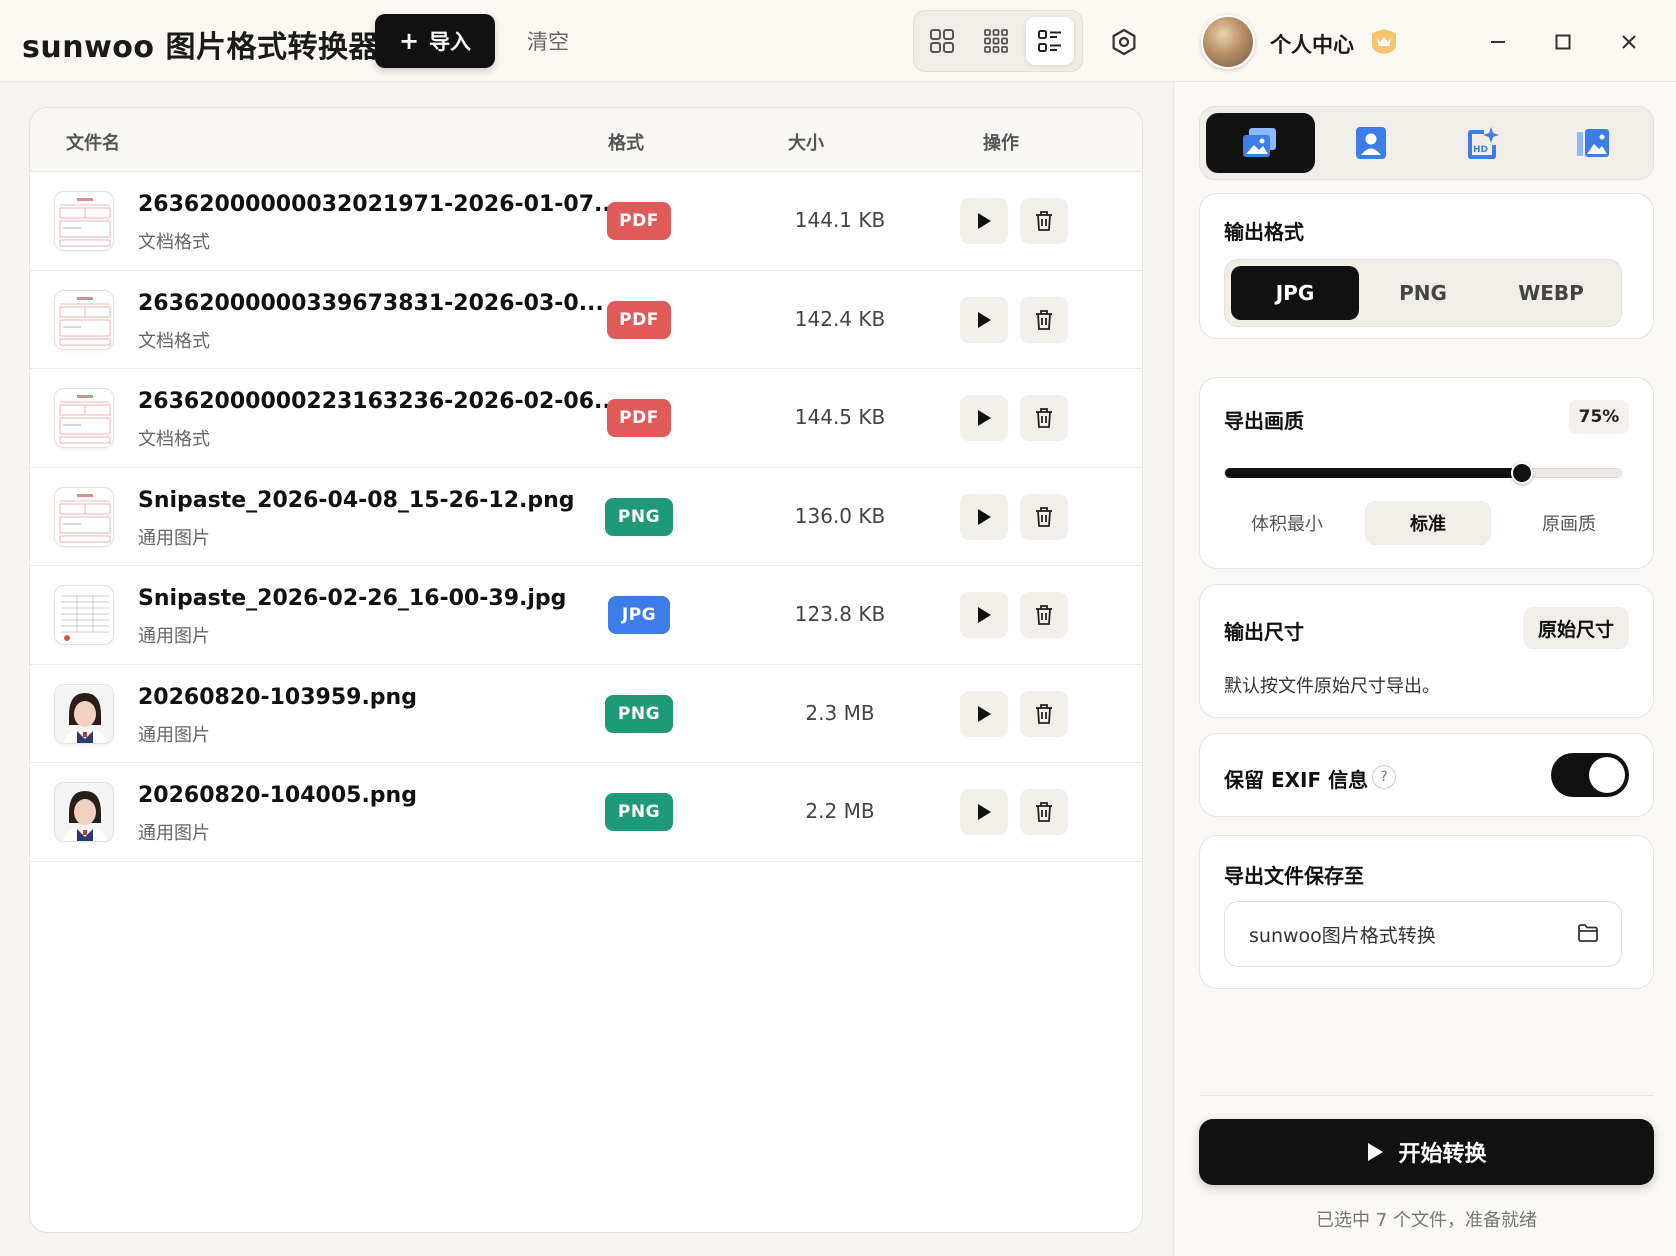 The height and width of the screenshot is (1256, 1676). I want to click on preset-original: 原画质, so click(1569, 523).